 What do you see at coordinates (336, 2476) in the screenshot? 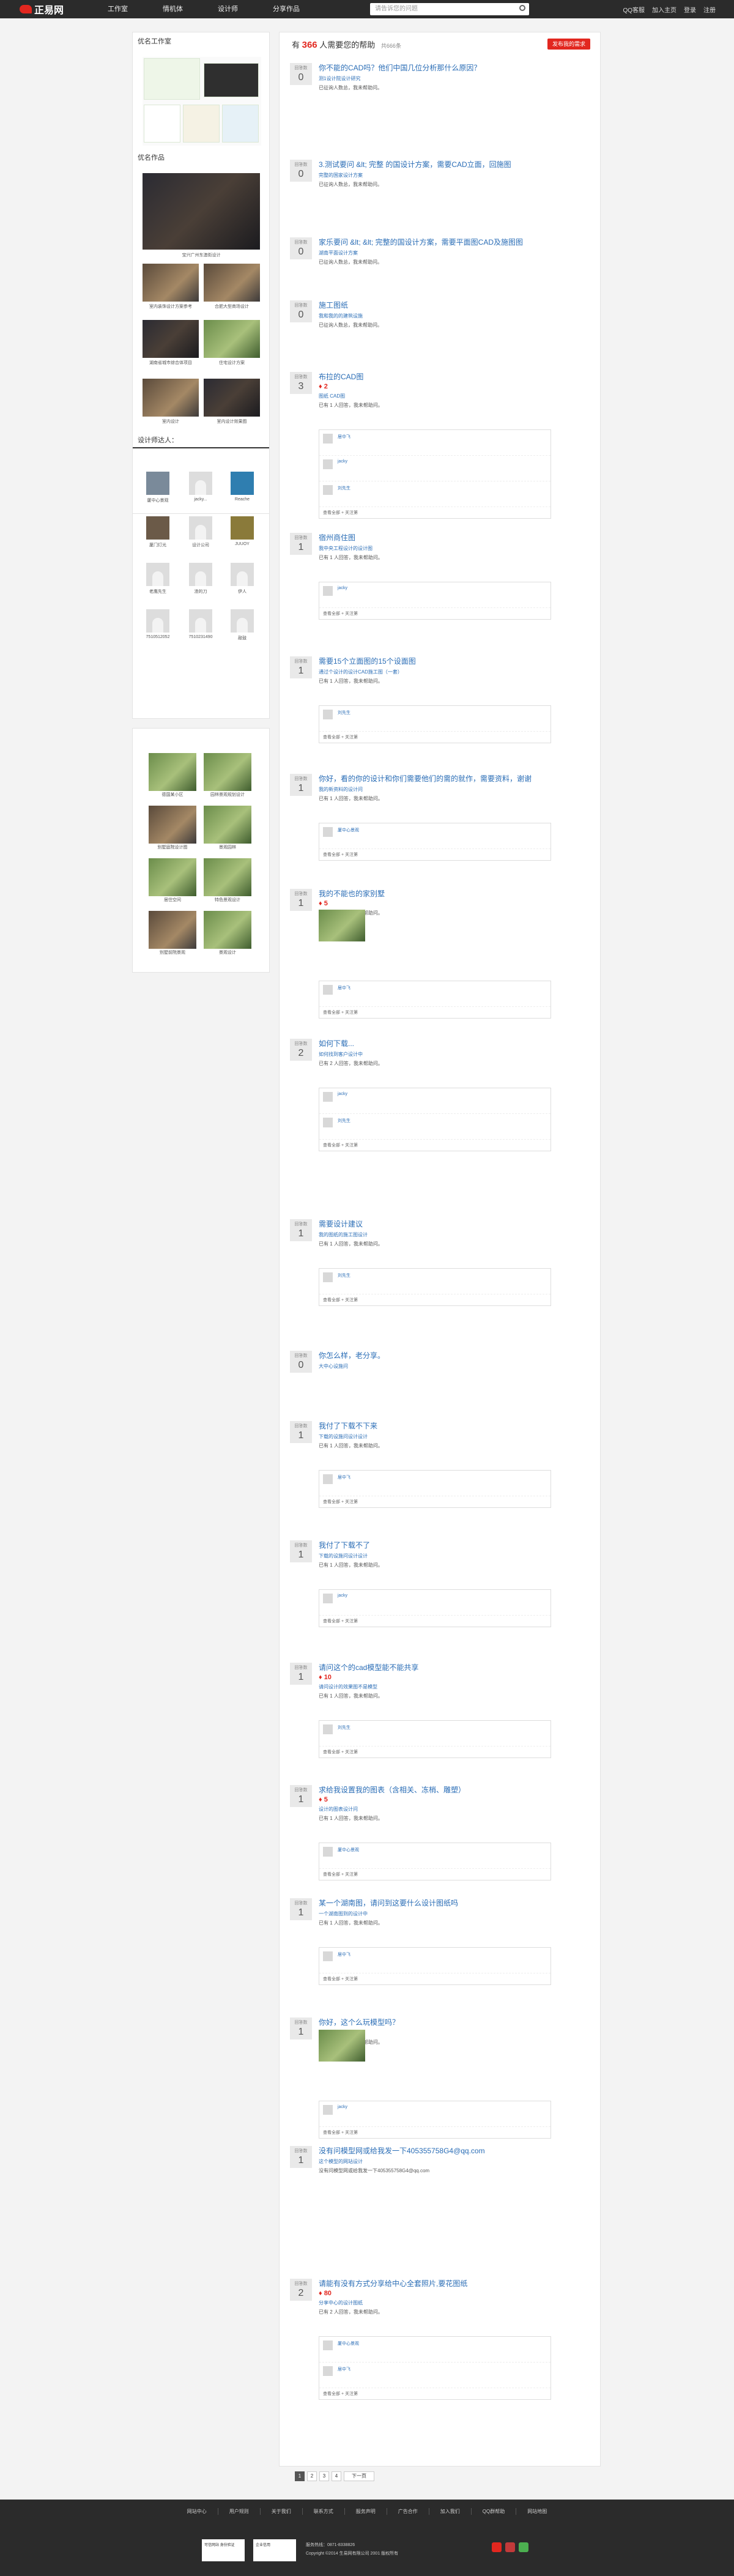
I see `page-4: 4` at bounding box center [336, 2476].